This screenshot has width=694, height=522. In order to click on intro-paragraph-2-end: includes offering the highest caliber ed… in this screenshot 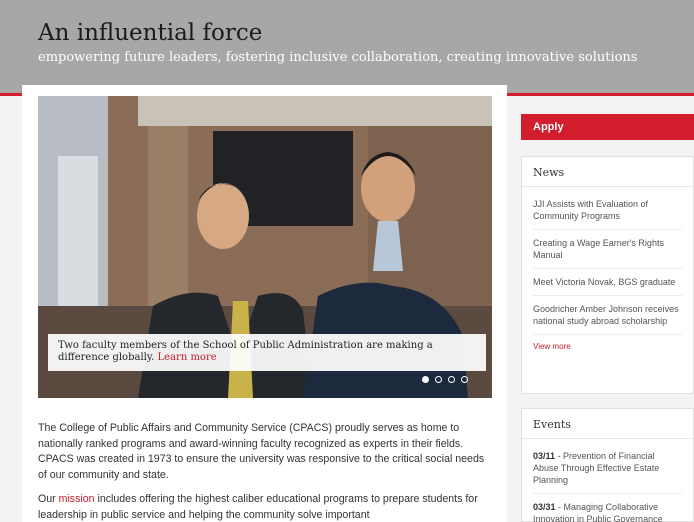, I will do `click(258, 507)`.